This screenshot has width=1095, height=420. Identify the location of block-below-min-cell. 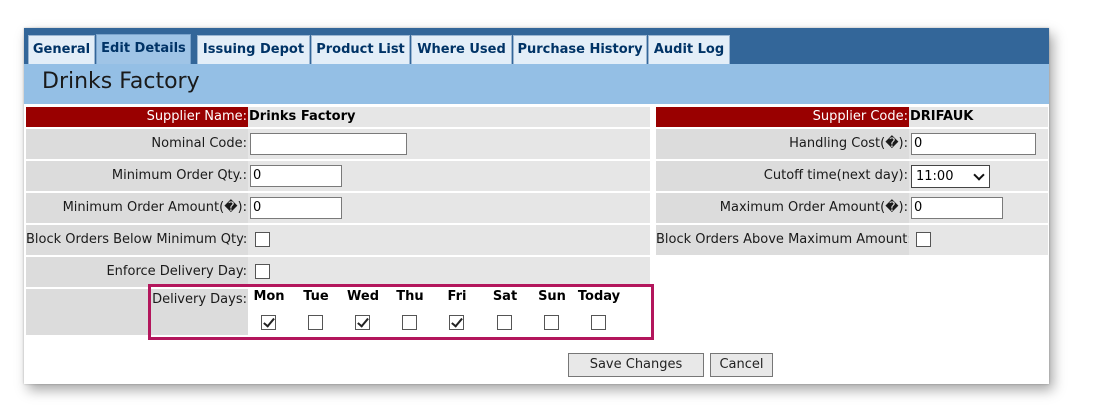
(449, 240).